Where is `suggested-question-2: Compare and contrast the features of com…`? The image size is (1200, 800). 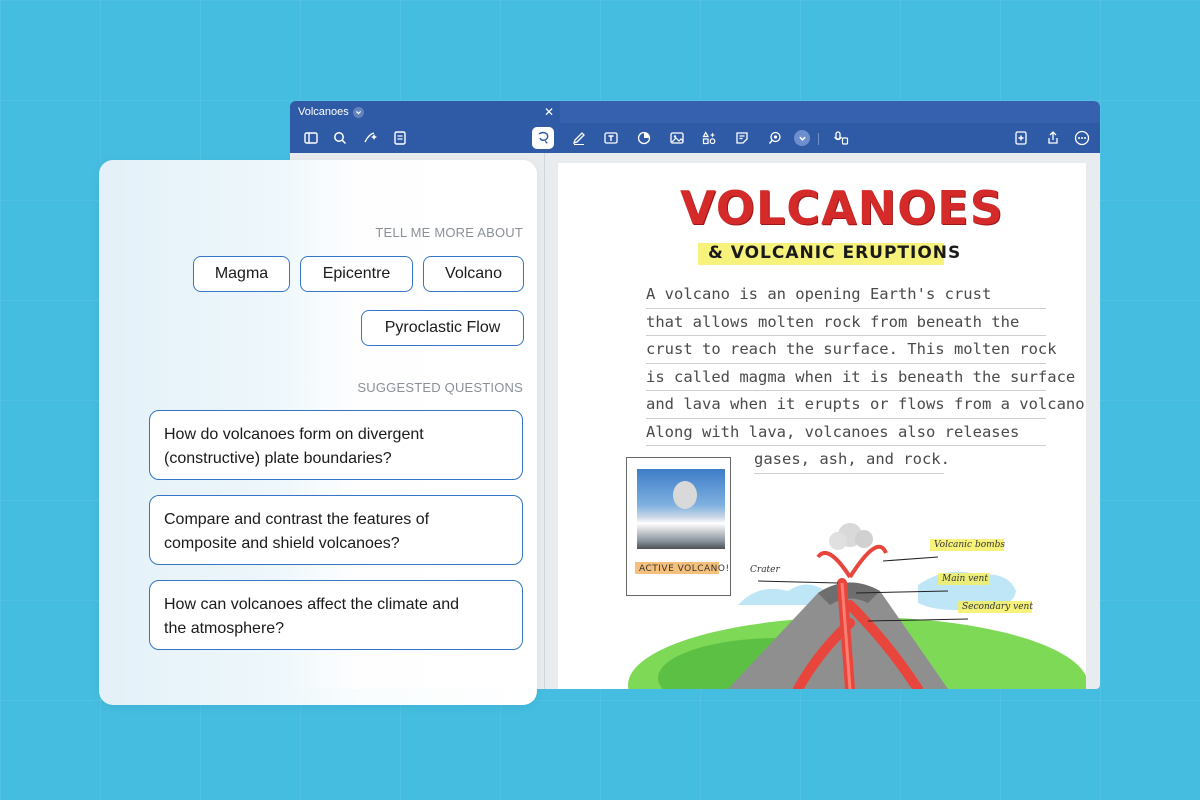 suggested-question-2: Compare and contrast the features of com… is located at coordinates (336, 530).